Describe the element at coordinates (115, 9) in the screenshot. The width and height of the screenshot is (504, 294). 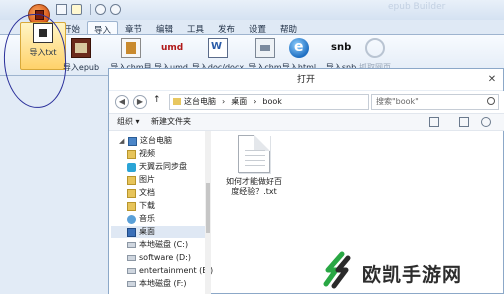
I see `redo-icon` at that location.